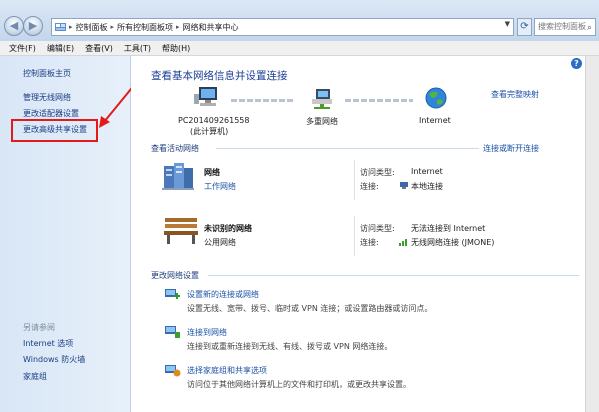  I want to click on work-network-icon, so click(178, 176).